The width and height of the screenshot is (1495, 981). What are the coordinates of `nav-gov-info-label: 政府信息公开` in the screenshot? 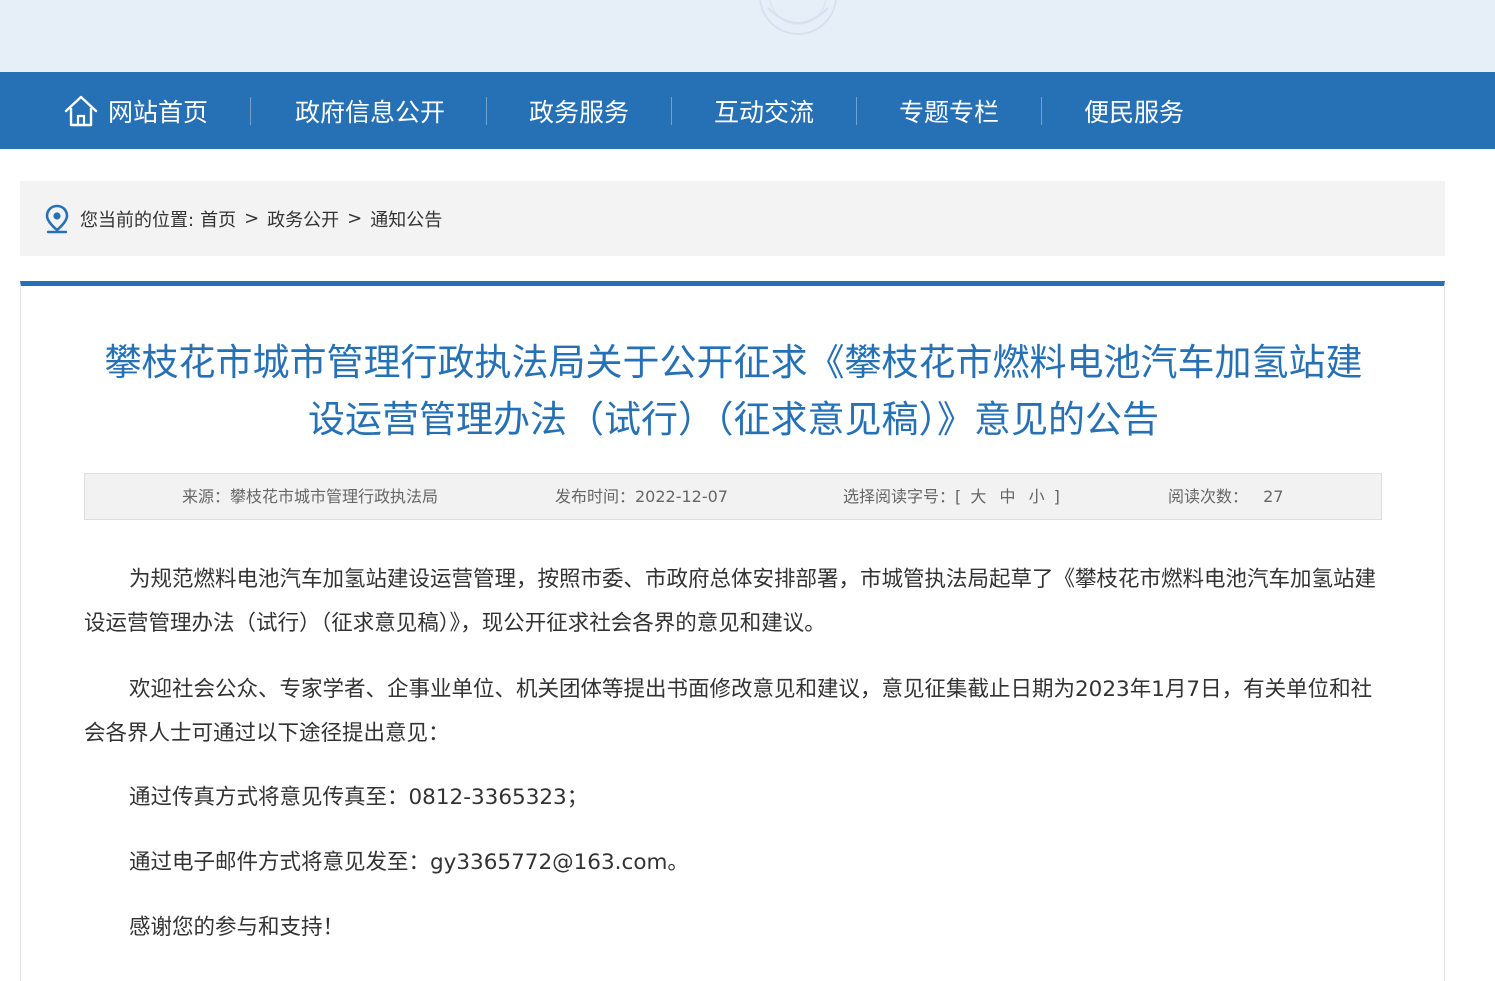 It's located at (370, 112).